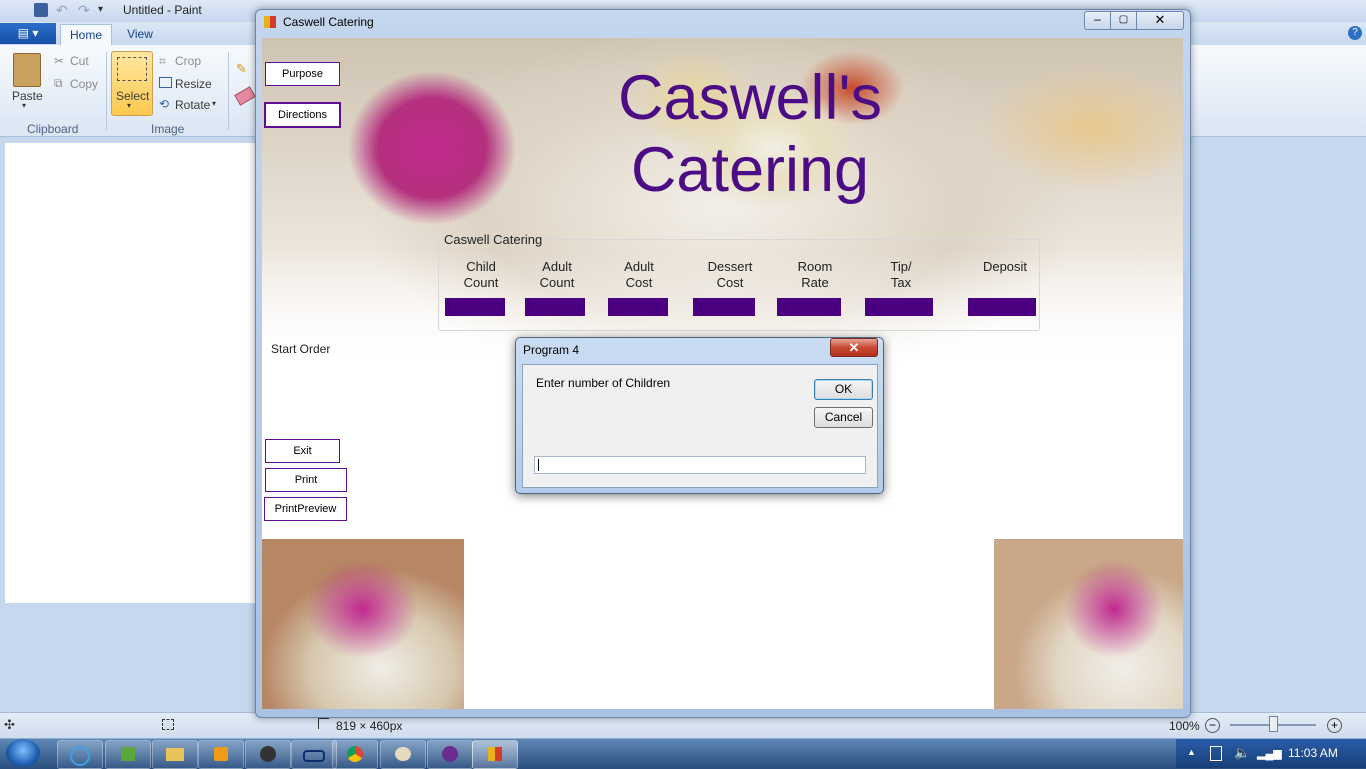 The image size is (1366, 769). What do you see at coordinates (363, 624) in the screenshot?
I see `food-photo-left` at bounding box center [363, 624].